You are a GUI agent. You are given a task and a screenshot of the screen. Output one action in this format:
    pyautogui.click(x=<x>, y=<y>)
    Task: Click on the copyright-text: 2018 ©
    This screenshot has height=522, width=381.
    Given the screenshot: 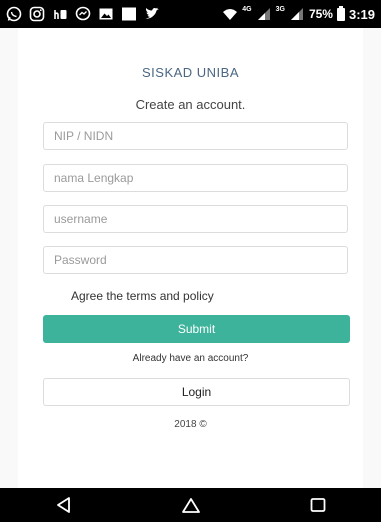 What is the action you would take?
    pyautogui.click(x=190, y=424)
    